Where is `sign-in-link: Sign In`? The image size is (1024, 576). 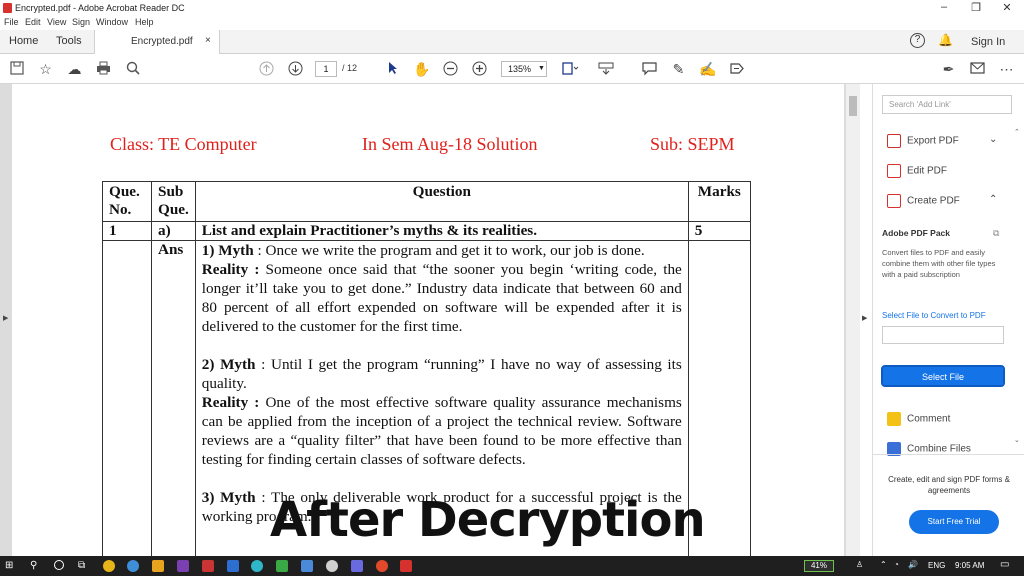 sign-in-link: Sign In is located at coordinates (988, 42).